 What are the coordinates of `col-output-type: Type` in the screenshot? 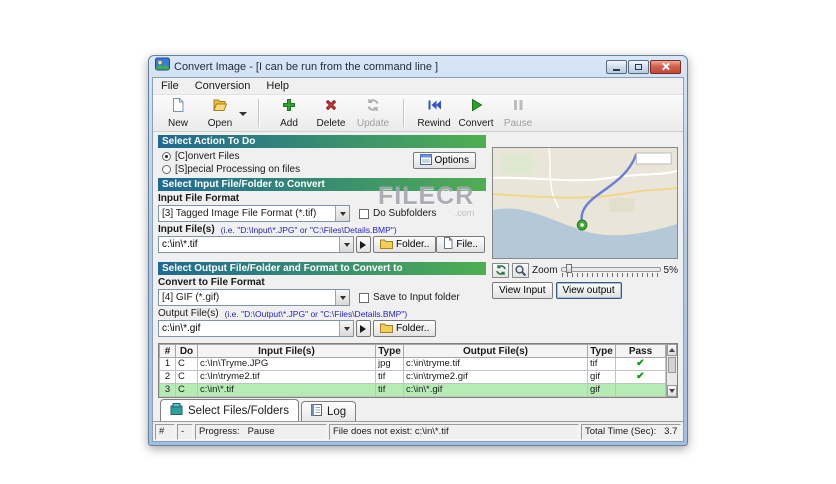 It's located at (601, 351).